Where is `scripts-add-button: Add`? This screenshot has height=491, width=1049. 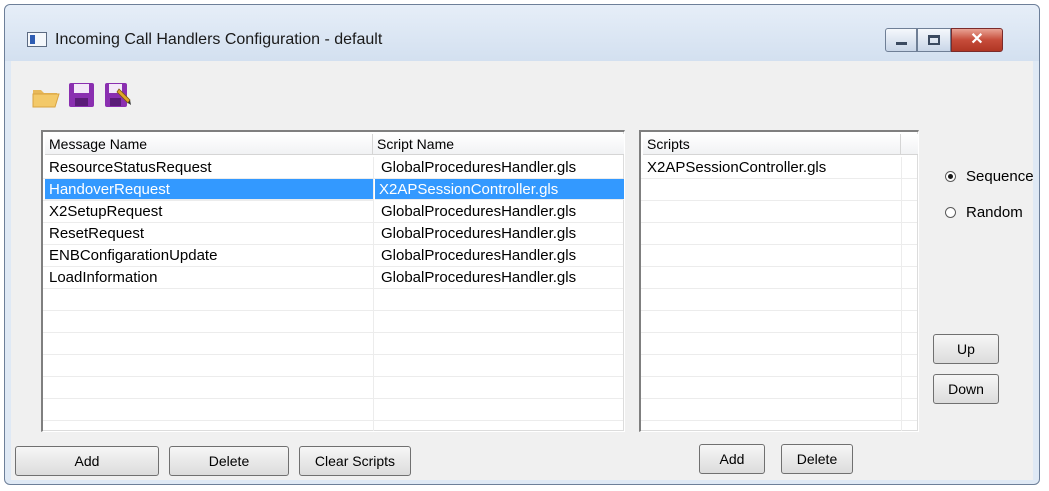
scripts-add-button: Add is located at coordinates (732, 459).